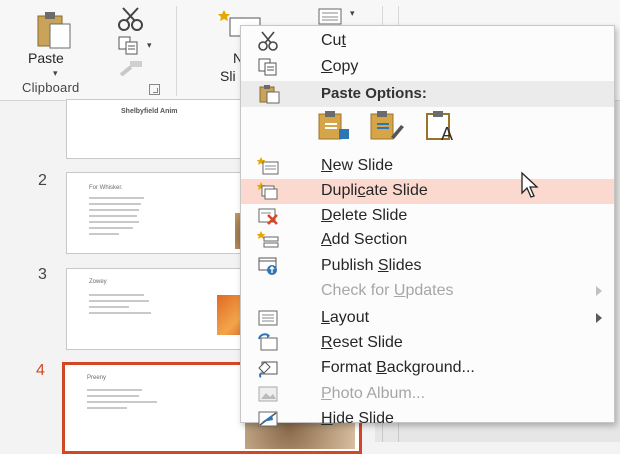  Describe the element at coordinates (131, 68) in the screenshot. I see `format-painter-icon` at that location.